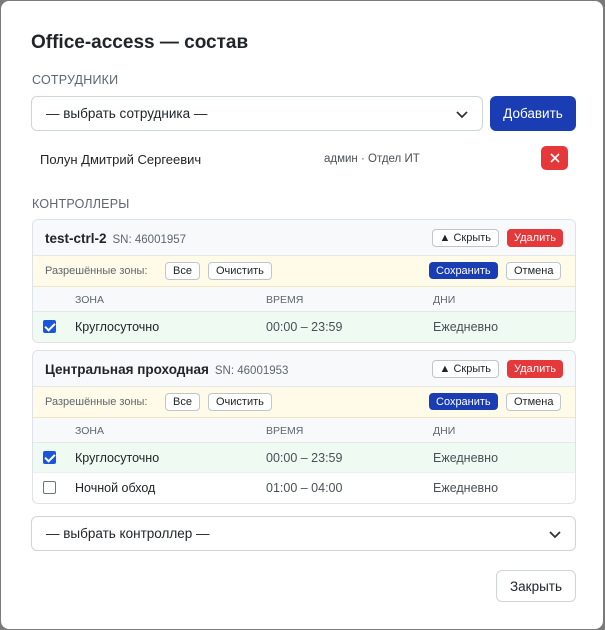 The width and height of the screenshot is (605, 630). I want to click on employees-section-label: СОТРУДНИКИ, so click(75, 80).